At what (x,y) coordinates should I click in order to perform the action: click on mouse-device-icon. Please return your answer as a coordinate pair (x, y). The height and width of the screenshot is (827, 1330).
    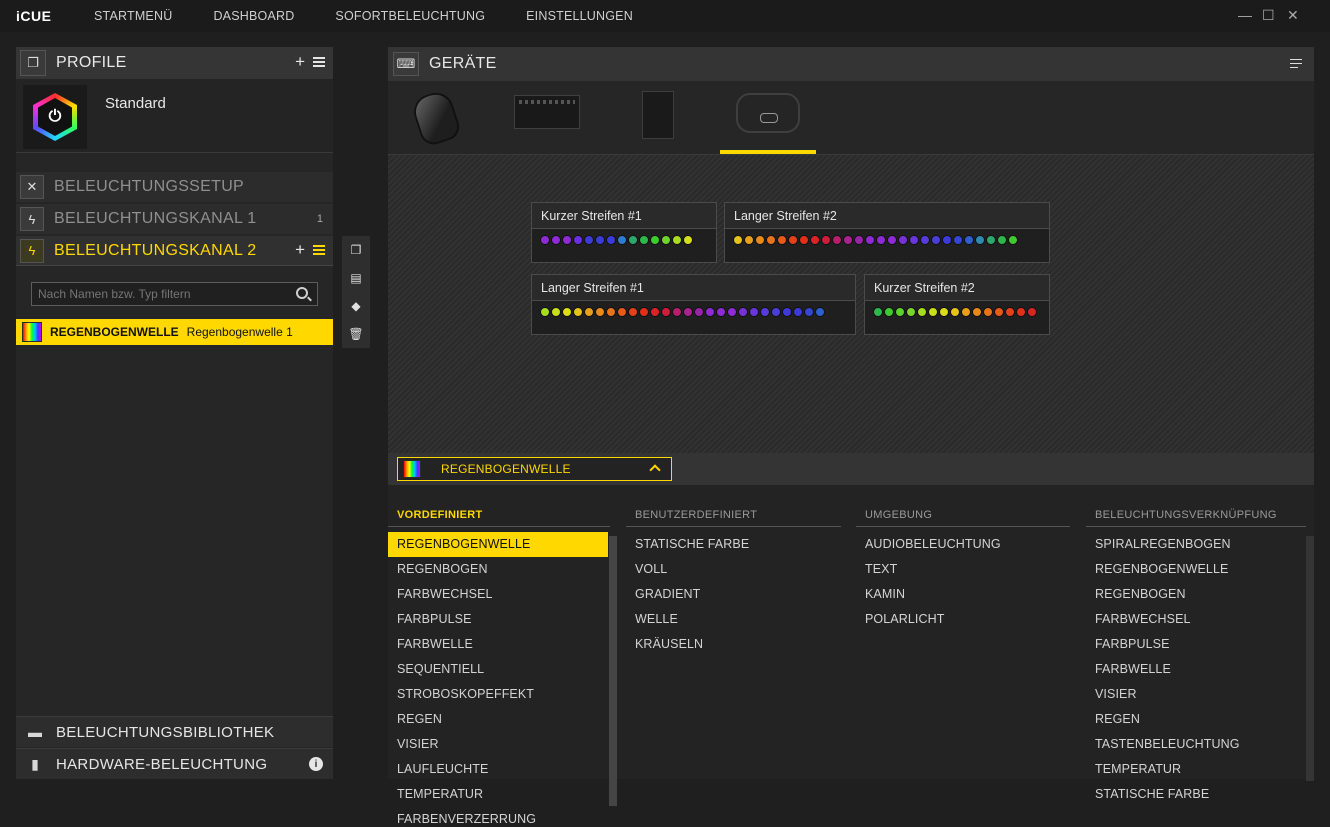
    Looking at the image, I should click on (436, 118).